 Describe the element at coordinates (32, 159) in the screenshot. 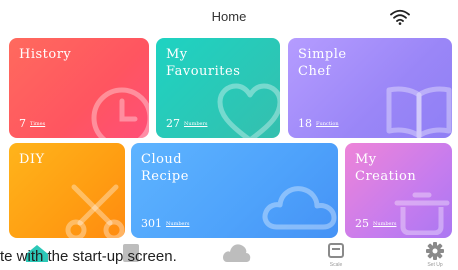

I see `card-title: DIY` at that location.